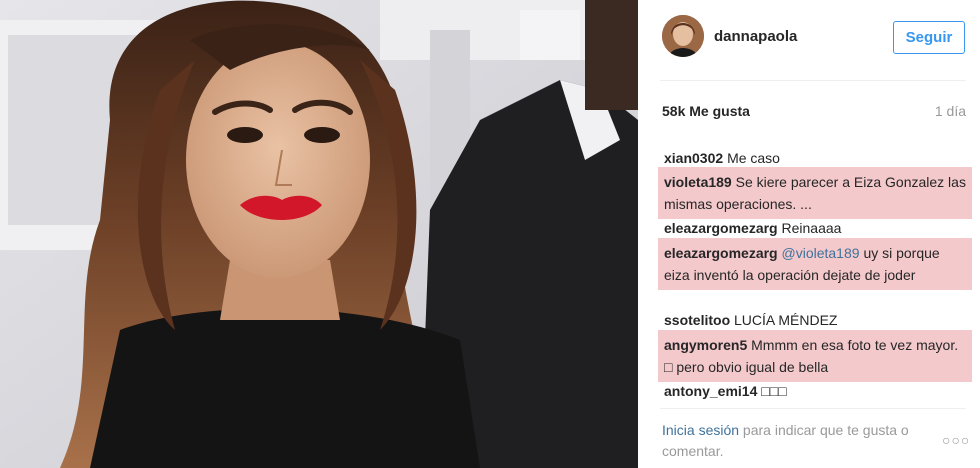 This screenshot has width=980, height=468. Describe the element at coordinates (811, 228) in the screenshot. I see `comment-text: Reinaaaa` at that location.